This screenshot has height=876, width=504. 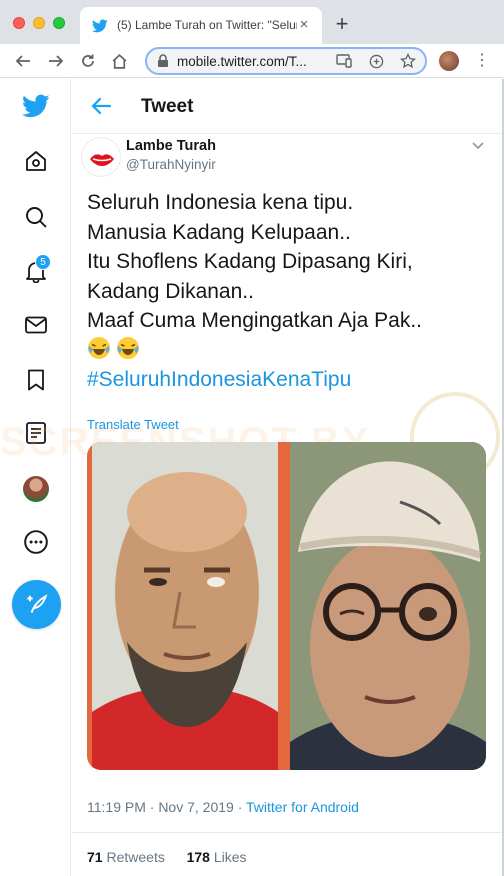 I want to click on tweet-timestamp: 11:19 PM · Nov 7, 2019, so click(x=160, y=807).